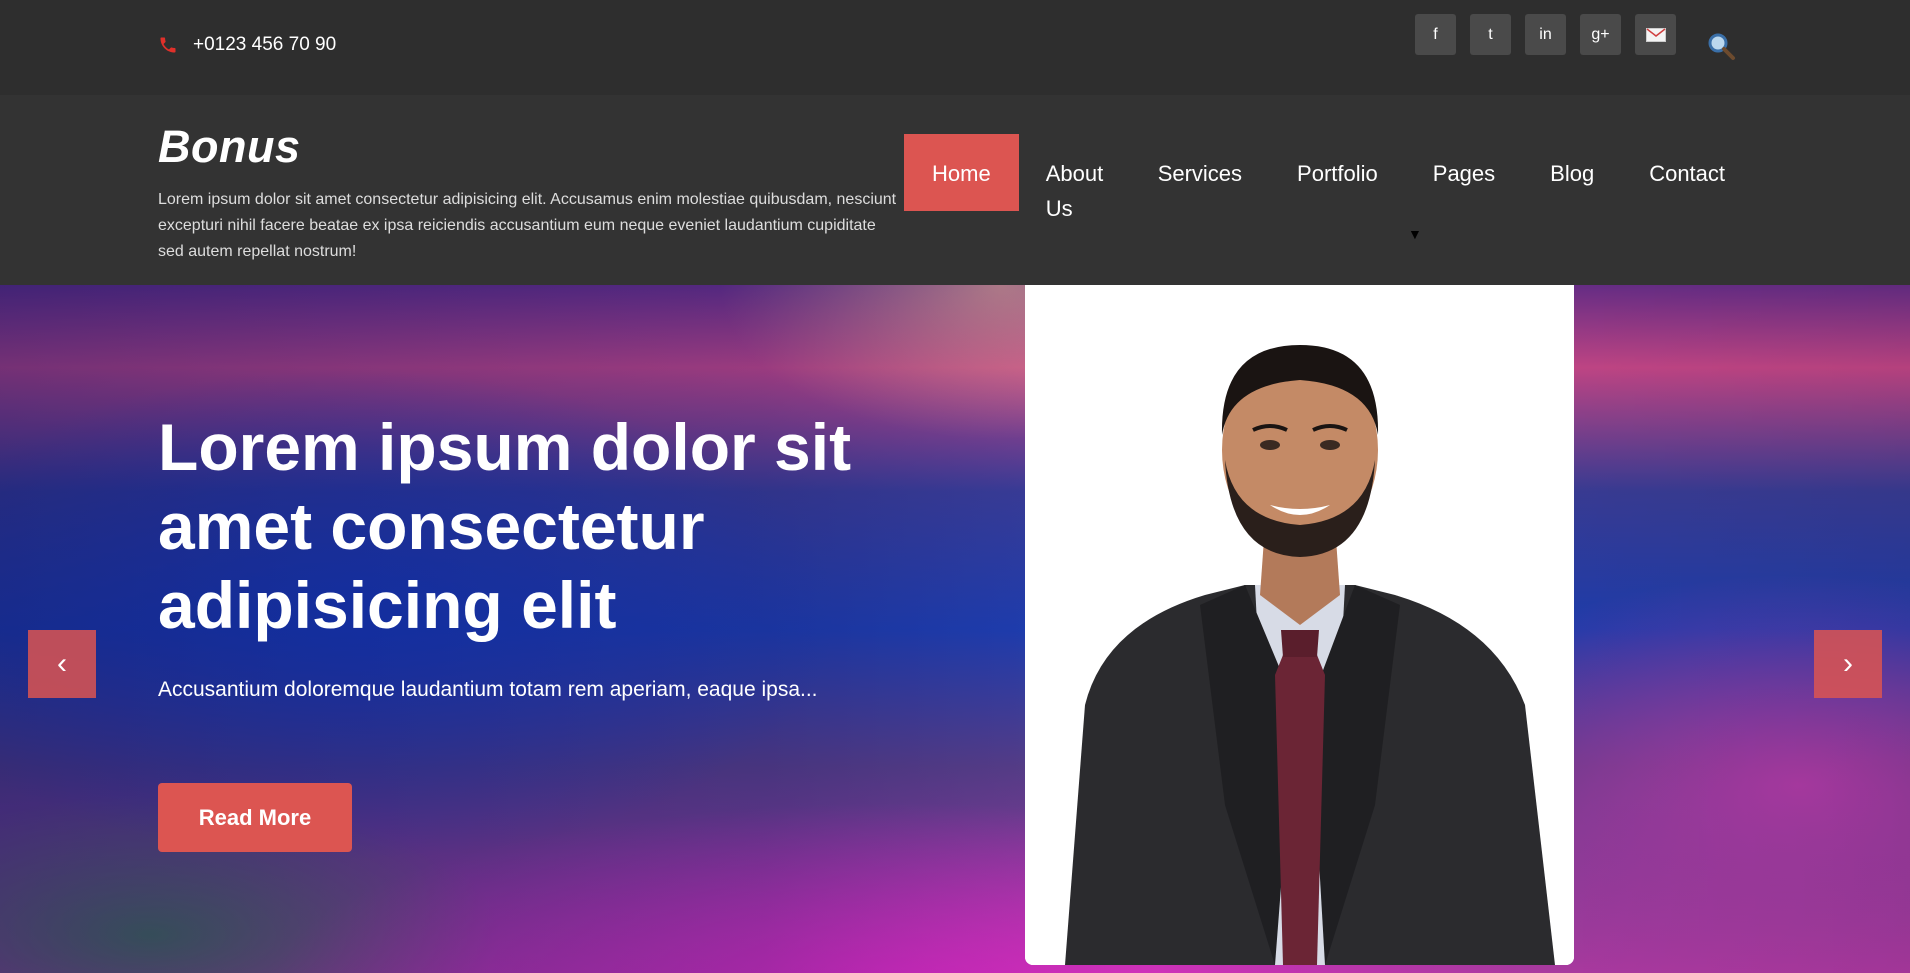 The width and height of the screenshot is (1910, 973). I want to click on linkedin-button: in, so click(1545, 34).